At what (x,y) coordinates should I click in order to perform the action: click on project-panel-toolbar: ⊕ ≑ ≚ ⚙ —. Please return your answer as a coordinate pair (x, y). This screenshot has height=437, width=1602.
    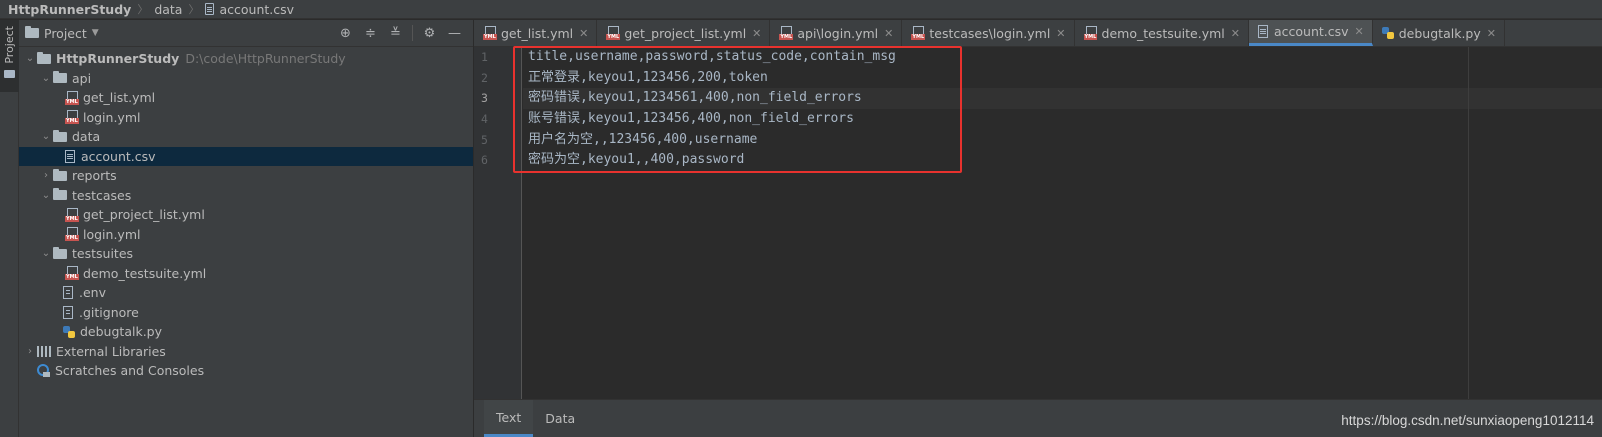
    Looking at the image, I should click on (403, 33).